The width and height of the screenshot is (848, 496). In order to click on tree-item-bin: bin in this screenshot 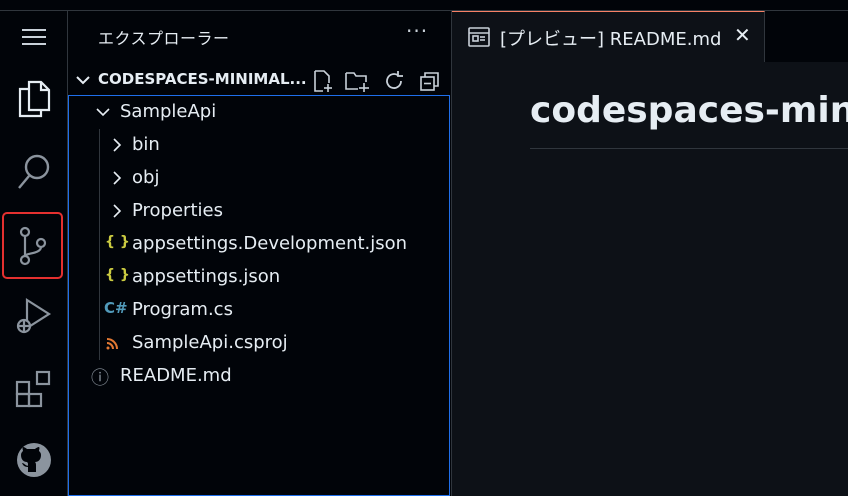, I will do `click(259, 145)`.